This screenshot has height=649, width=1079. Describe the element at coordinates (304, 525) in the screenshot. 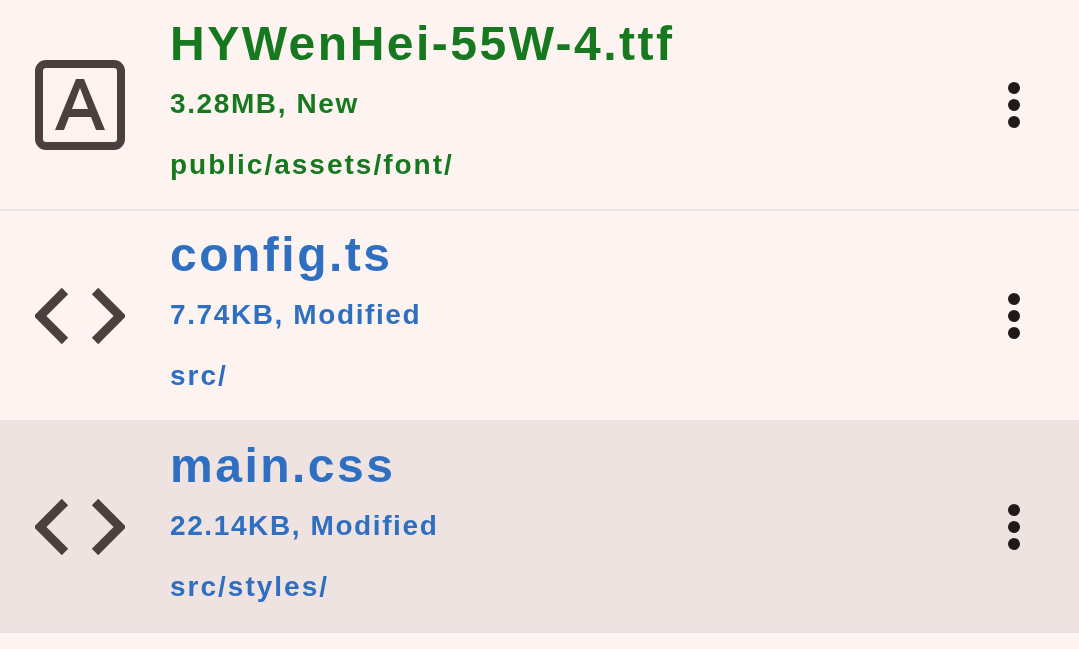

I see `file-details: 22.14KB, Modified` at that location.